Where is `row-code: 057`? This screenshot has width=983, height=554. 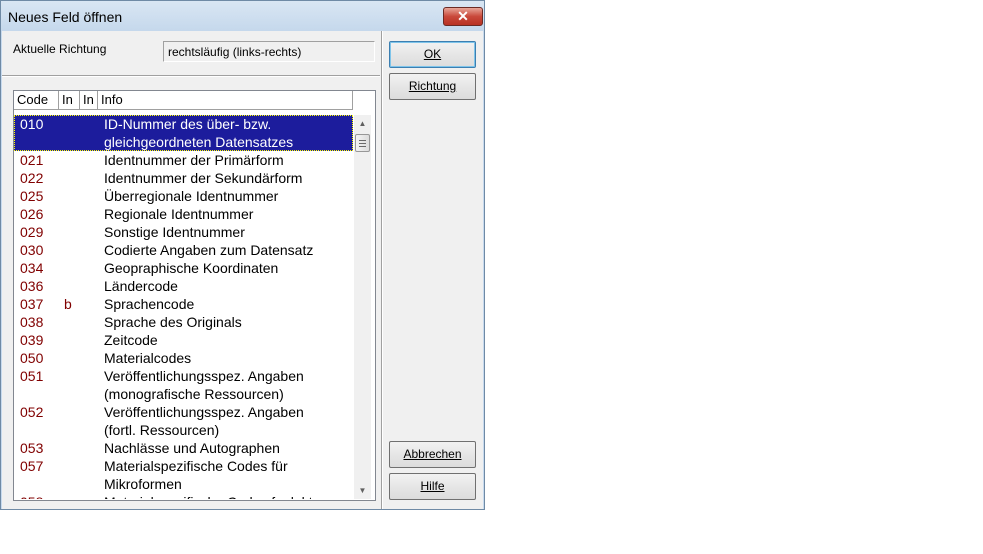
row-code: 057 is located at coordinates (32, 466).